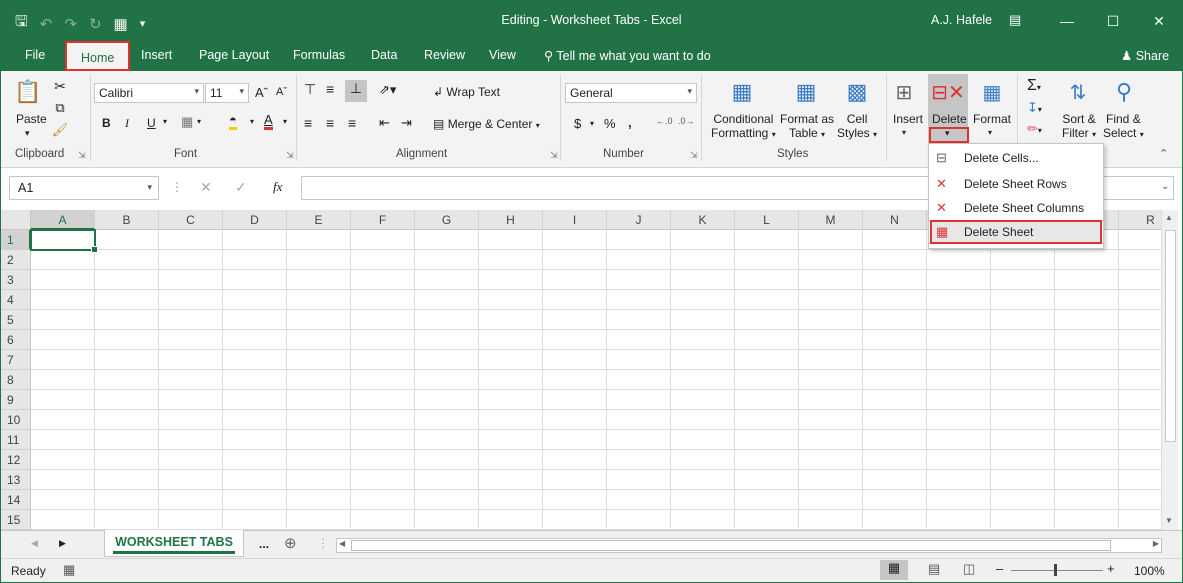 This screenshot has height=583, width=1183. I want to click on zoom-level: 100%, so click(1149, 571).